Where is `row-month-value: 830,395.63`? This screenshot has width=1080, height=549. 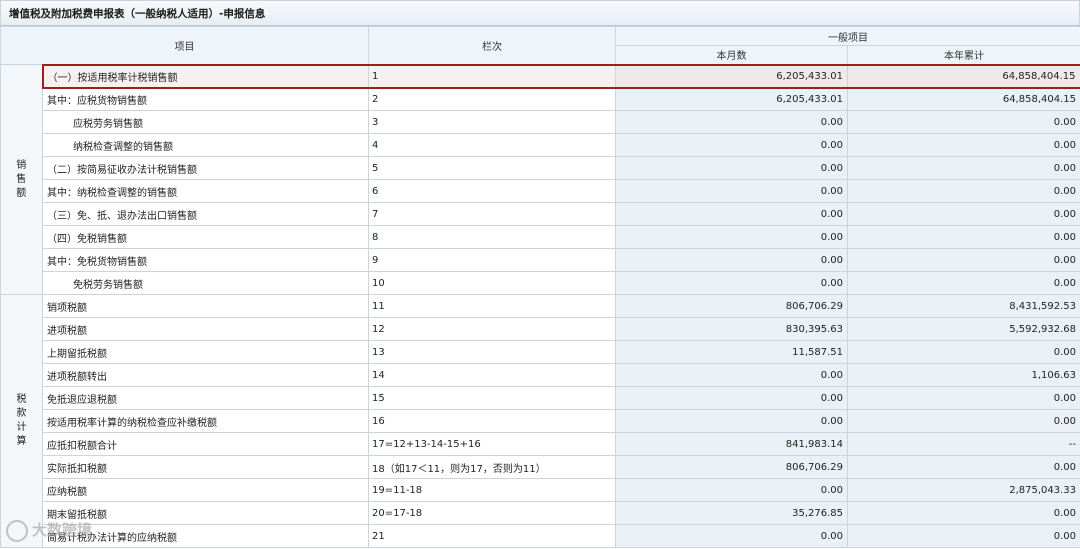 row-month-value: 830,395.63 is located at coordinates (731, 329).